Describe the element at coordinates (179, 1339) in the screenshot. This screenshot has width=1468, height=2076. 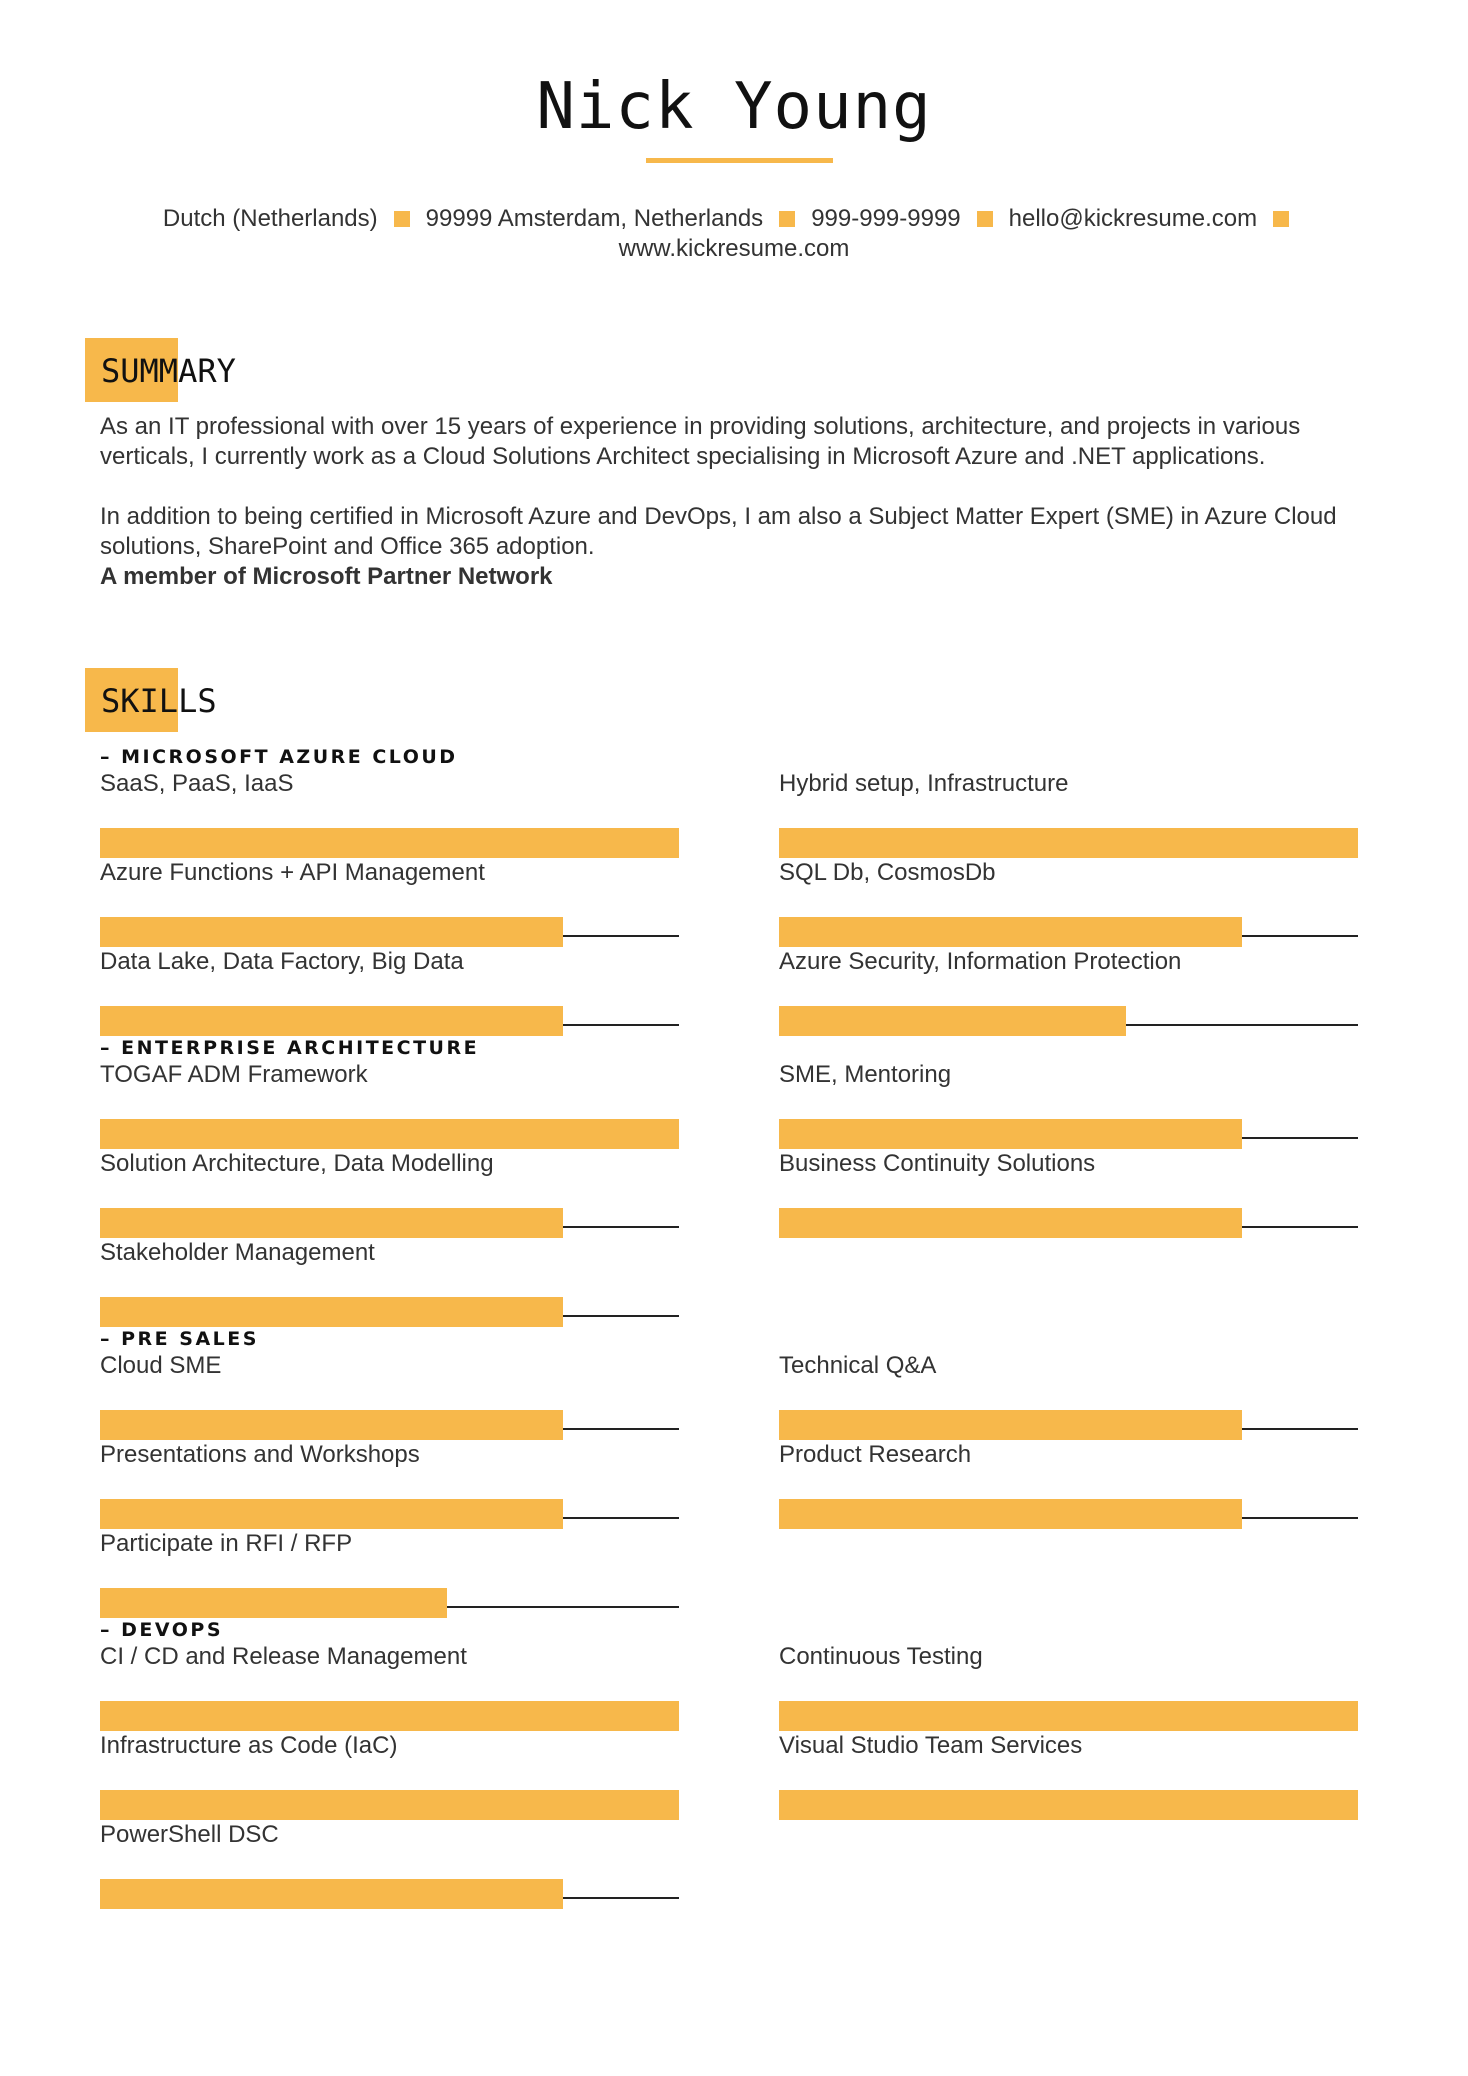
I see `skill-group-title: – PRE SALES` at that location.